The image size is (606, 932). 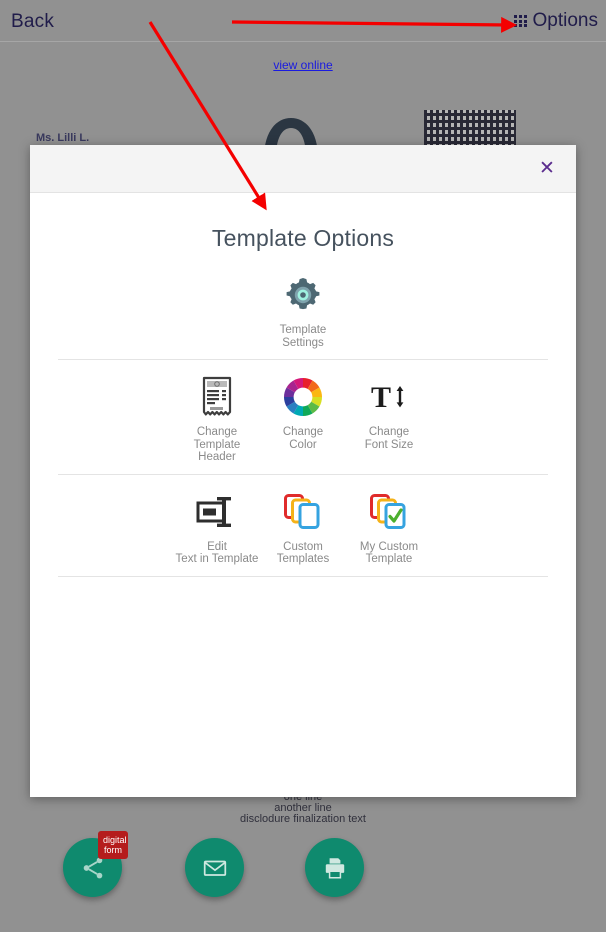 I want to click on options-row: Template Settings, so click(x=303, y=310).